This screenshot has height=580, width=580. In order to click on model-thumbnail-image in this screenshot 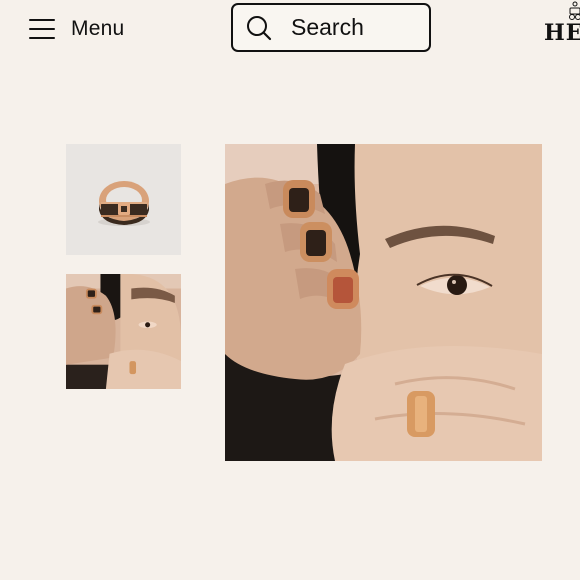, I will do `click(123, 331)`.